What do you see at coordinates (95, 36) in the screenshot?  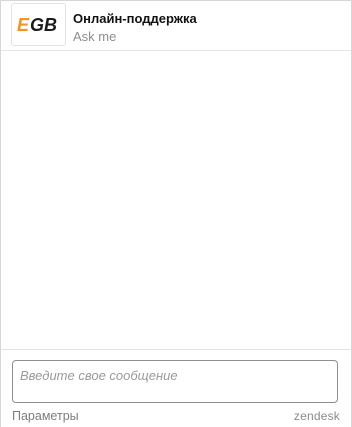 I see `header-subtitle: Ask me` at bounding box center [95, 36].